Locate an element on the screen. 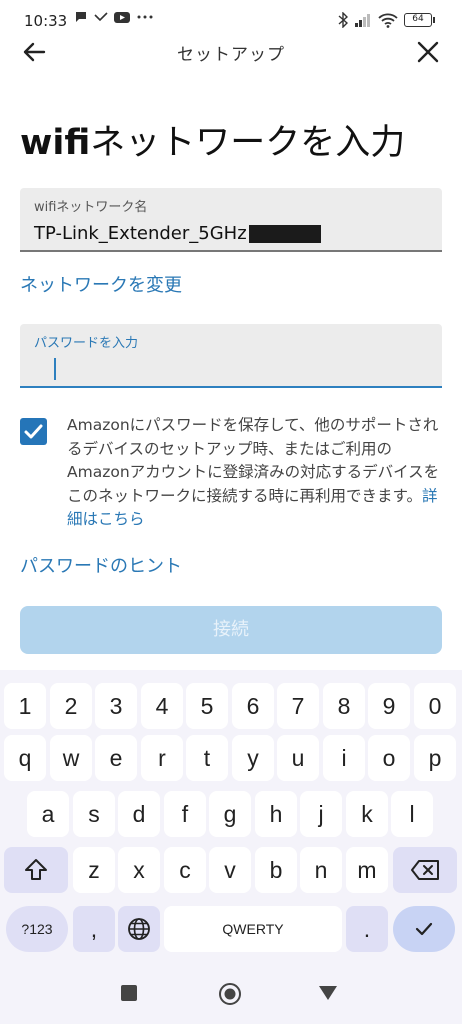  enter-key is located at coordinates (424, 929).